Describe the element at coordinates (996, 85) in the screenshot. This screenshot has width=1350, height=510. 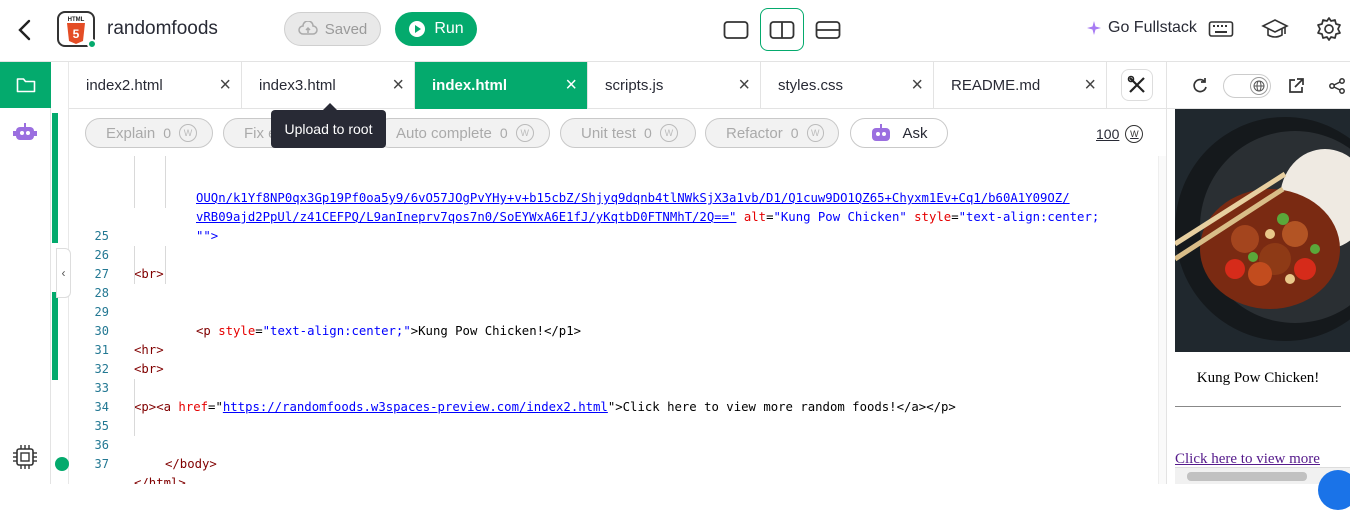
I see `tab-label: README.md` at that location.